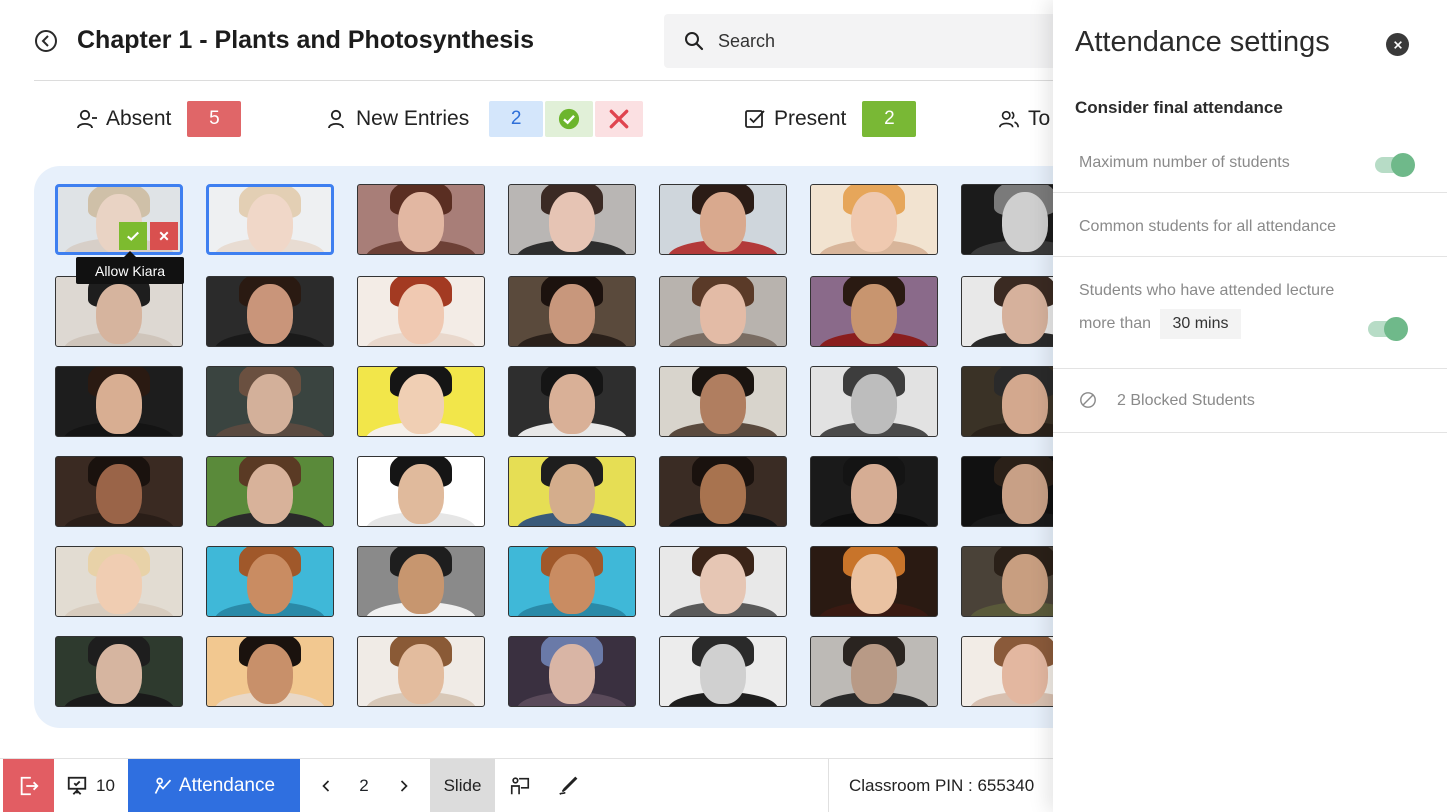 The image size is (1447, 812). Describe the element at coordinates (828, 785) in the screenshot. I see `toolbar-divider` at that location.